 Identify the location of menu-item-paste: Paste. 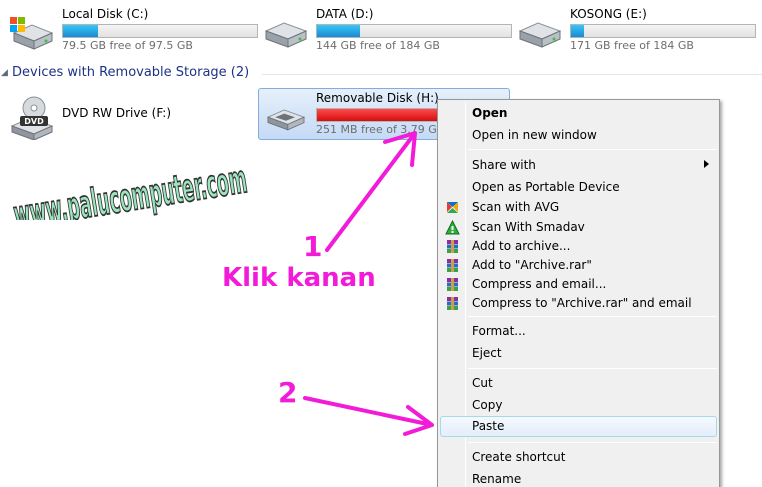
(578, 426).